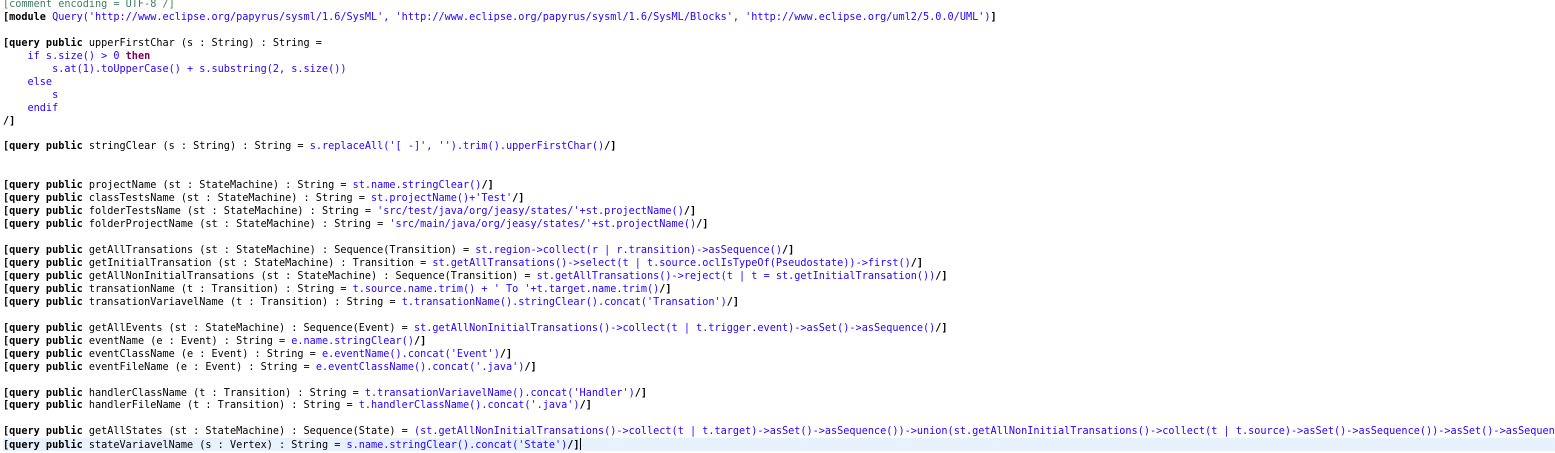  I want to click on code-token-expr: e.eventClassName().concat('.java'), so click(420, 367).